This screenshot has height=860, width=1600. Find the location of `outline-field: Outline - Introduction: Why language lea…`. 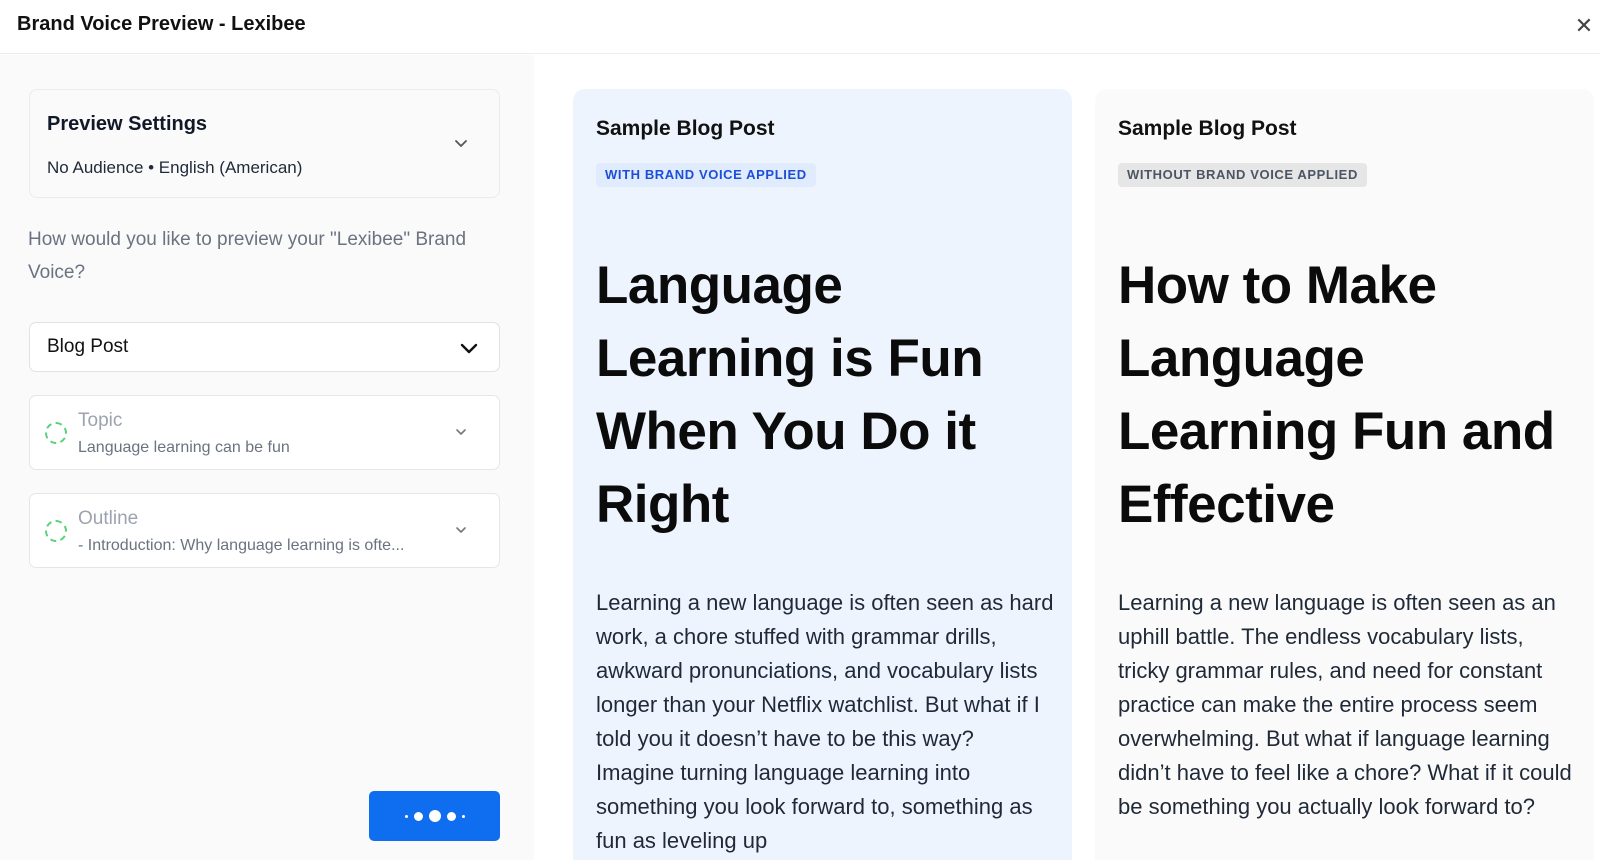

outline-field: Outline - Introduction: Why language lea… is located at coordinates (264, 530).